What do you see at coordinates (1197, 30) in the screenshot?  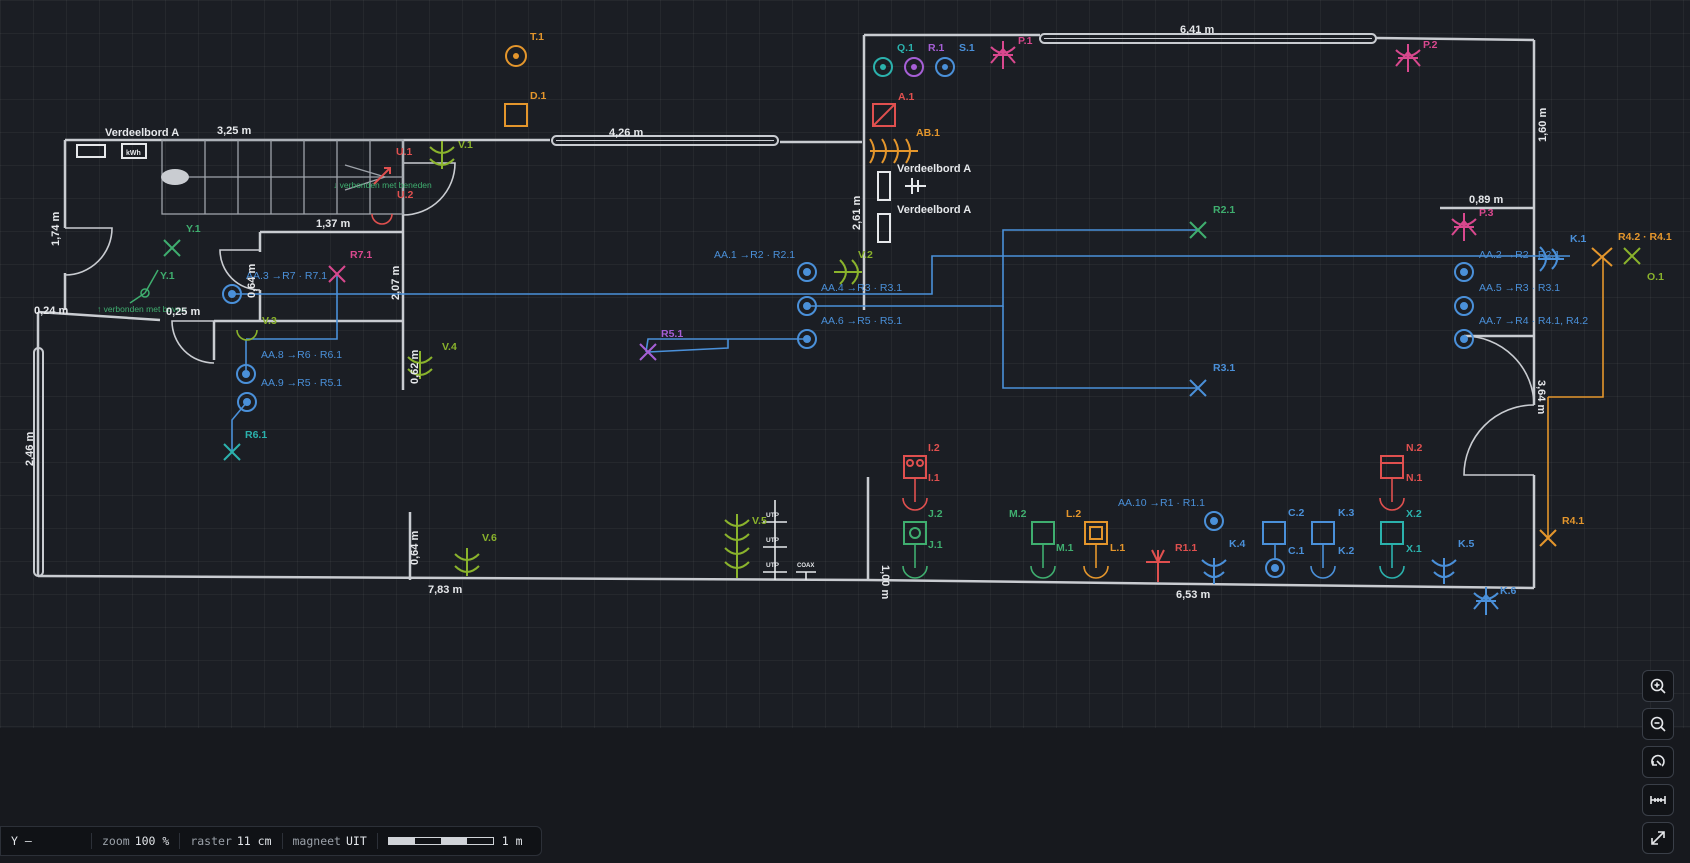 I see `dim-641: 6,41 m` at bounding box center [1197, 30].